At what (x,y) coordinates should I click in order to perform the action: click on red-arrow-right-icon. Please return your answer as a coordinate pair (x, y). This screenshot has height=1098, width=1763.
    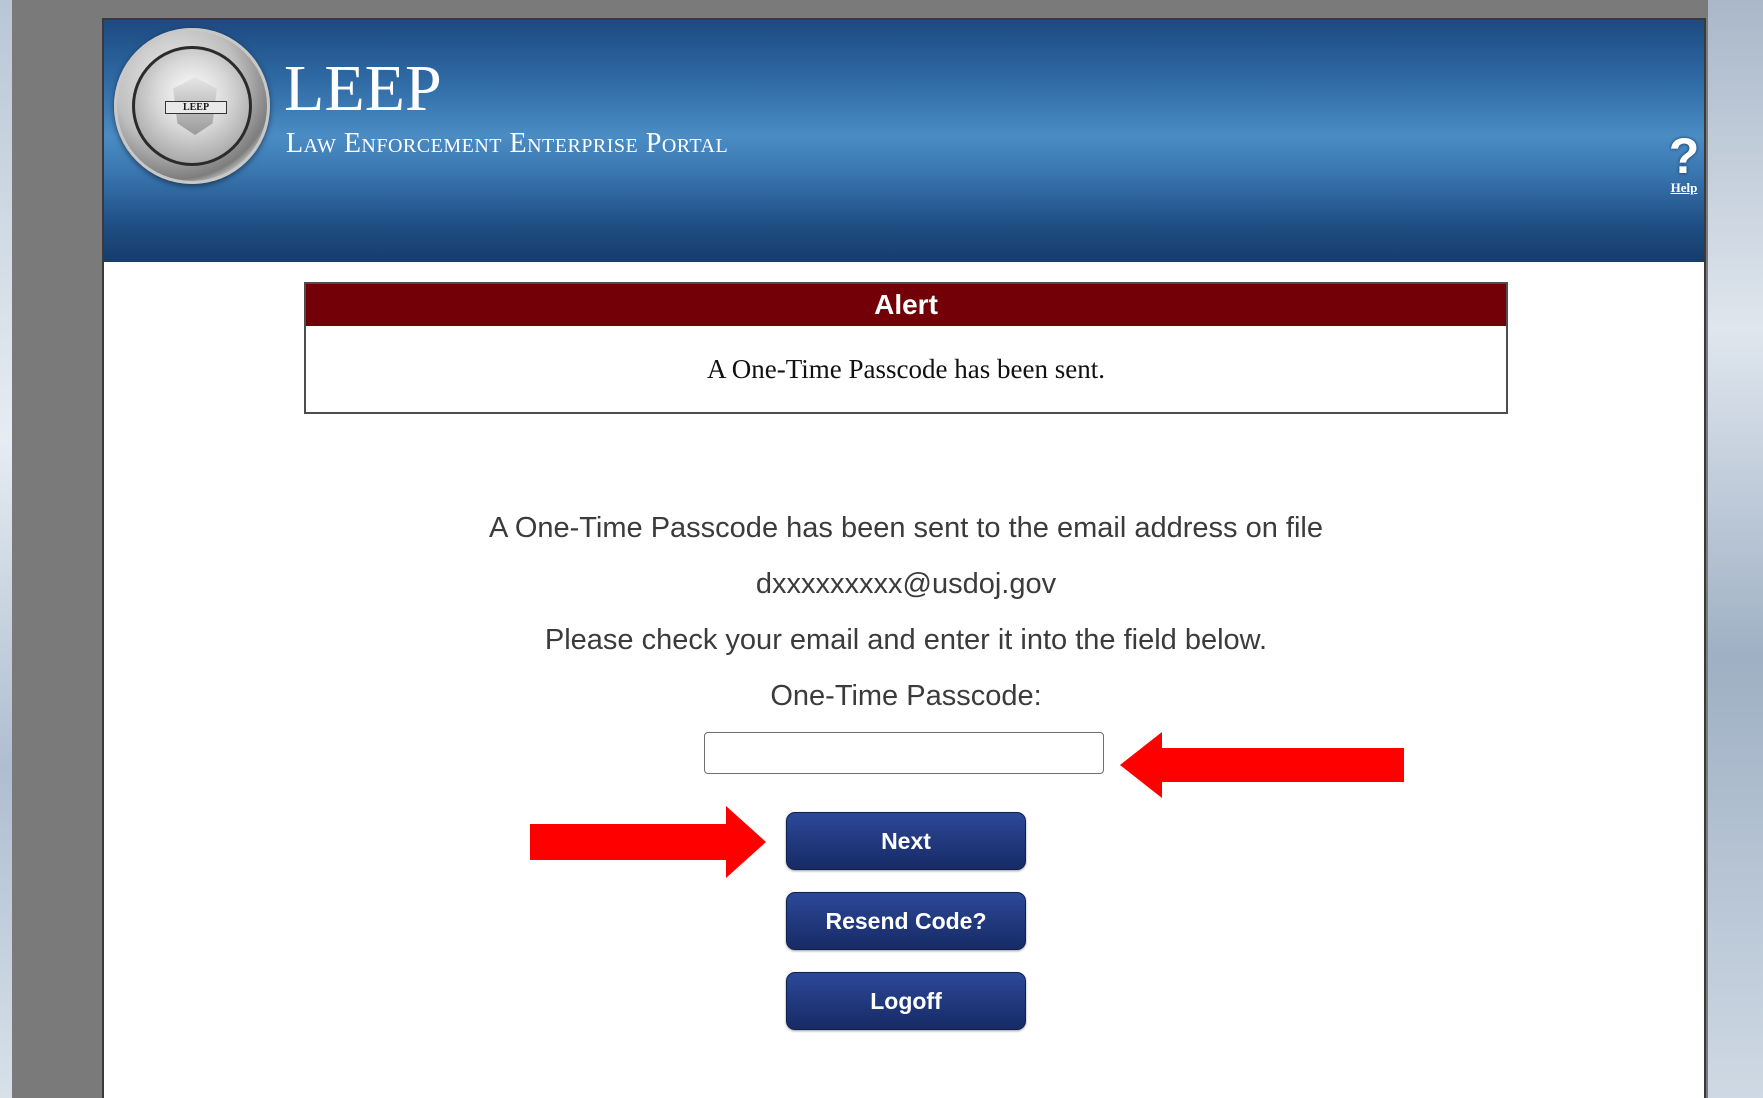
    Looking at the image, I should click on (648, 842).